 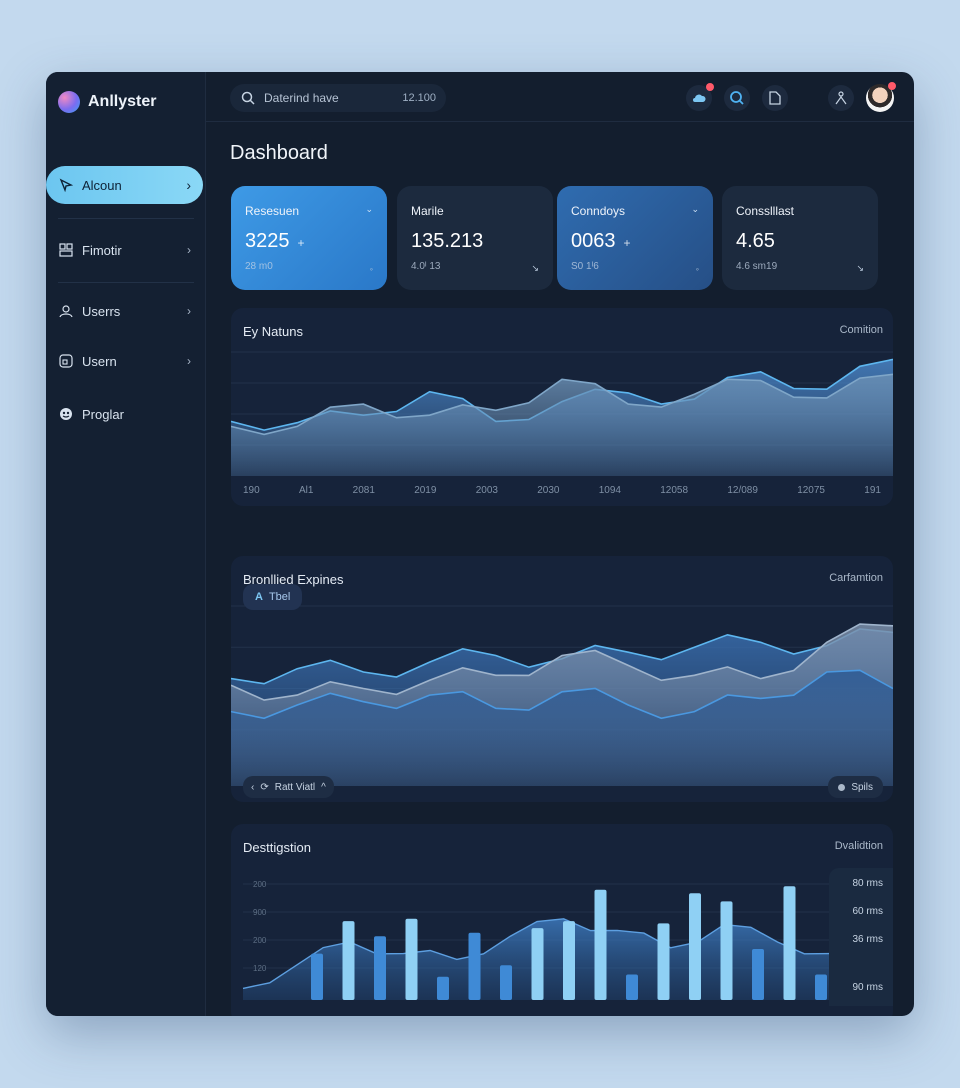 What do you see at coordinates (102, 185) in the screenshot?
I see `sidebar-item-label: Alcoun` at bounding box center [102, 185].